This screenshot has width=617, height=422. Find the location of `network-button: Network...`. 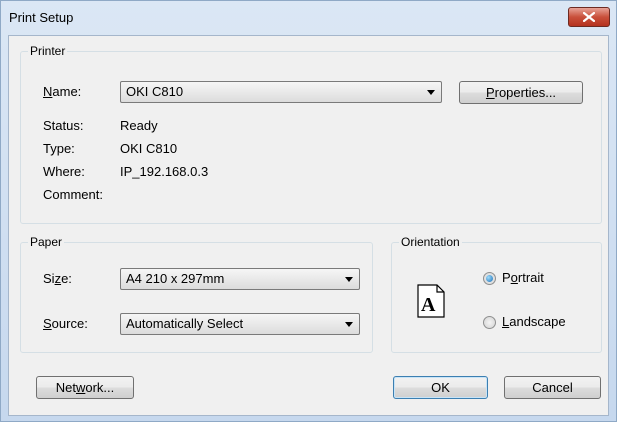

network-button: Network... is located at coordinates (85, 387).